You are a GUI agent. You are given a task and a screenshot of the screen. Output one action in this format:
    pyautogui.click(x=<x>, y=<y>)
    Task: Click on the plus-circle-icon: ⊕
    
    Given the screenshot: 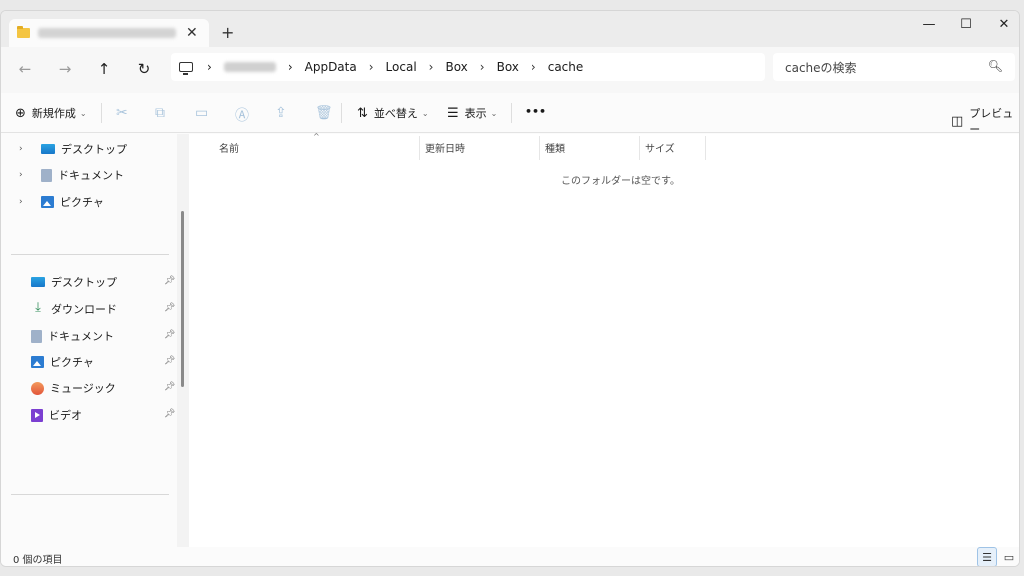 What is the action you would take?
    pyautogui.click(x=20, y=113)
    